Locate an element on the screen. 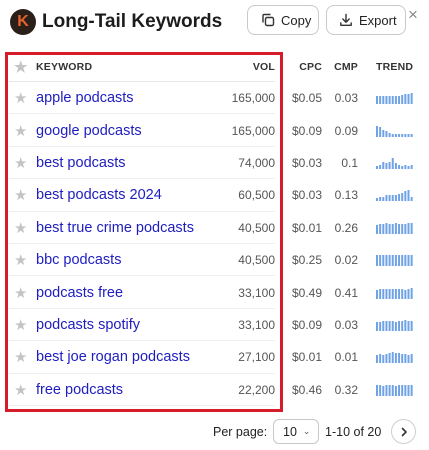 This screenshot has height=450, width=429. table-row: ★ google podcasts 165,000 $0.09 0.09 is located at coordinates (215, 131).